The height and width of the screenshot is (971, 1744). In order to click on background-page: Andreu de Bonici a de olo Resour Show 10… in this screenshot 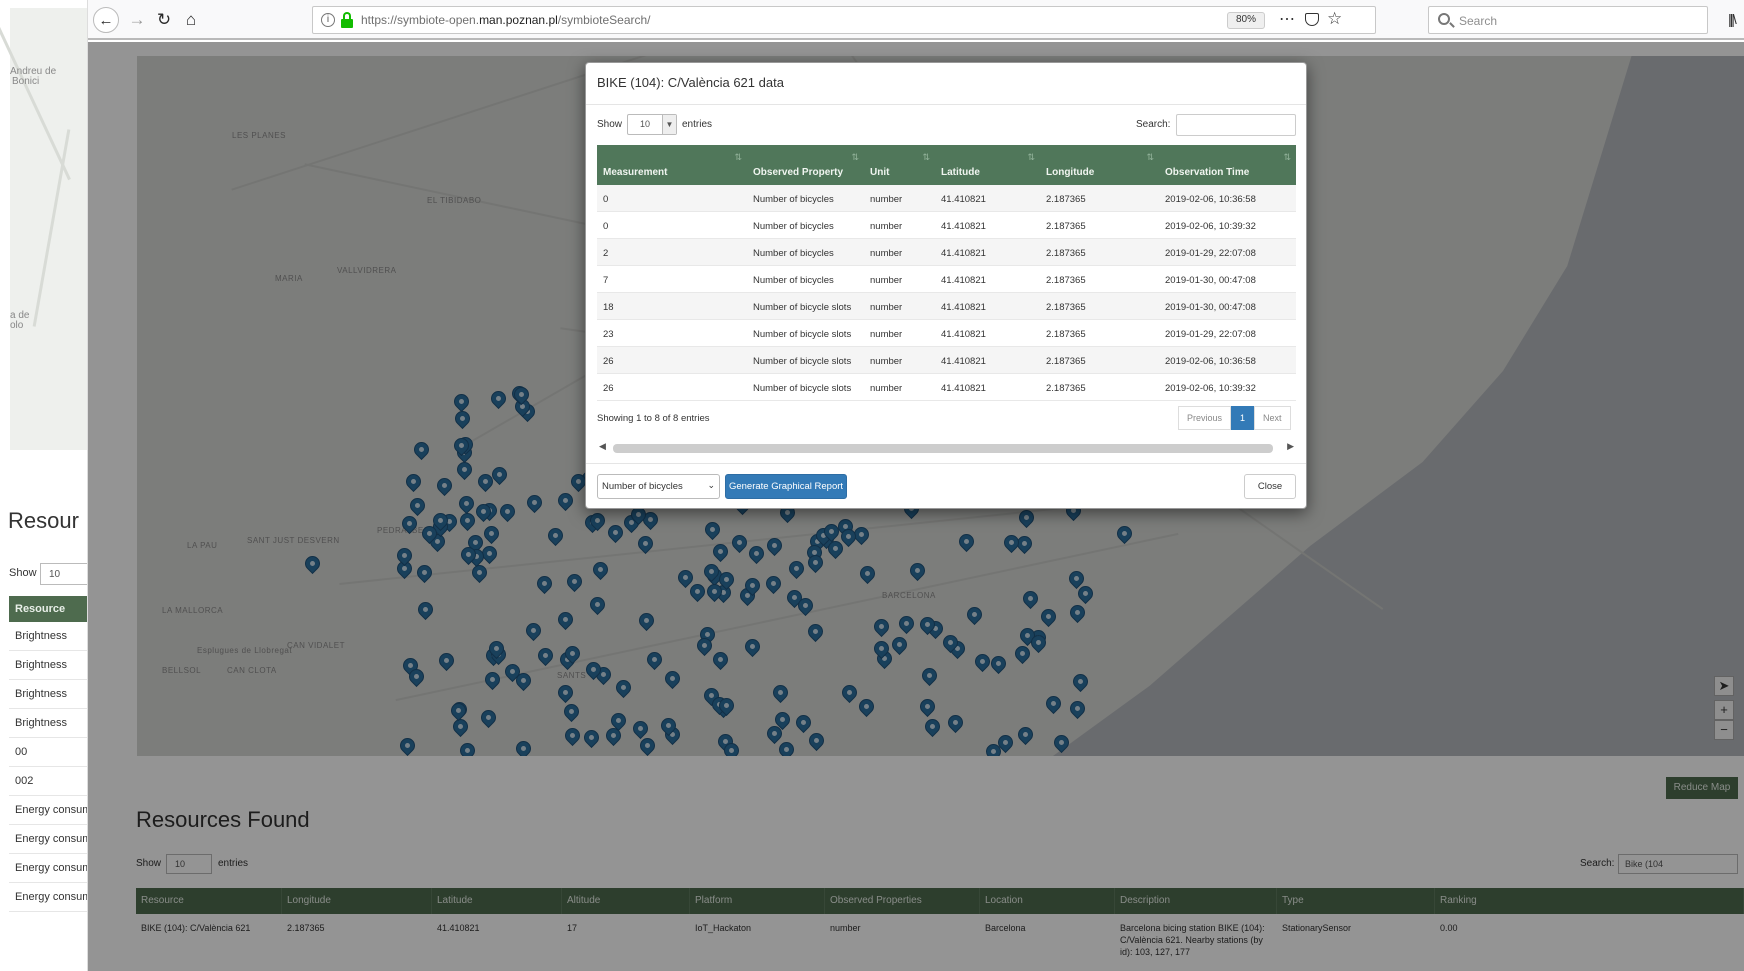, I will do `click(44, 485)`.